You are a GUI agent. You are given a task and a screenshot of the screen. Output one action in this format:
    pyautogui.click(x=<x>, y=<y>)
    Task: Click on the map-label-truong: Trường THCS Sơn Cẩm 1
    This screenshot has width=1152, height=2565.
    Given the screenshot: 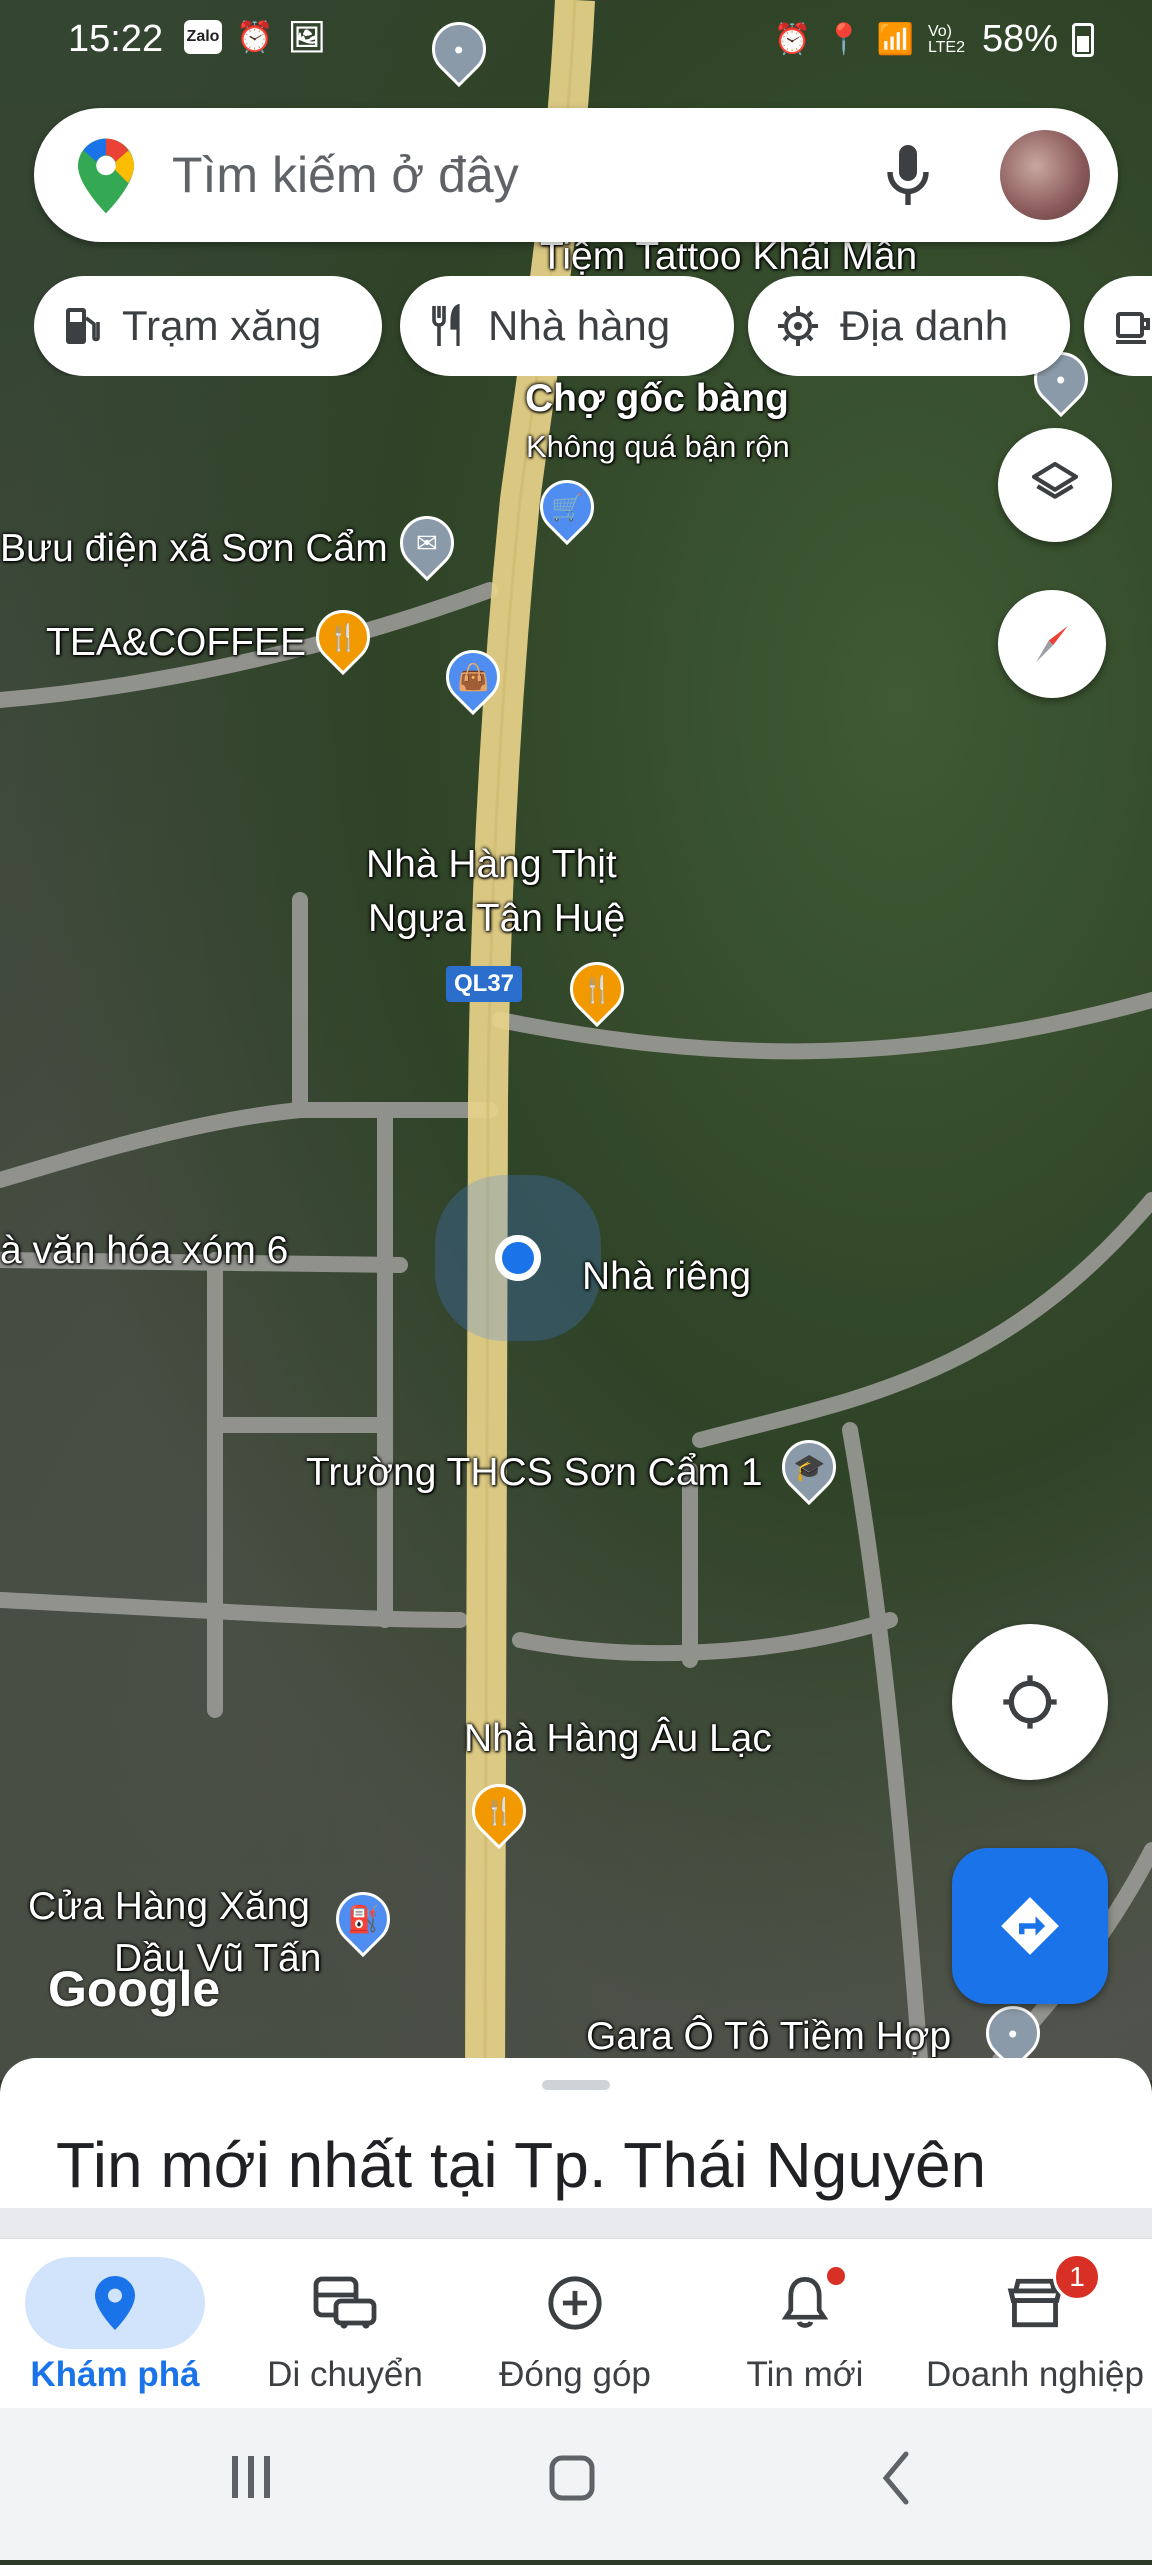 What is the action you would take?
    pyautogui.click(x=534, y=1473)
    